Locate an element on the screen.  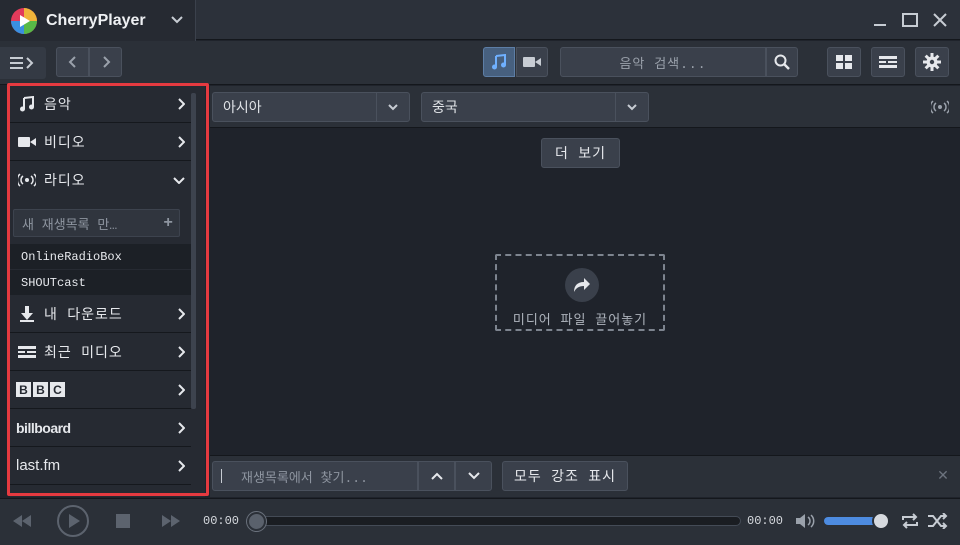
sidebar-item-label: 음악 is located at coordinates (58, 105).